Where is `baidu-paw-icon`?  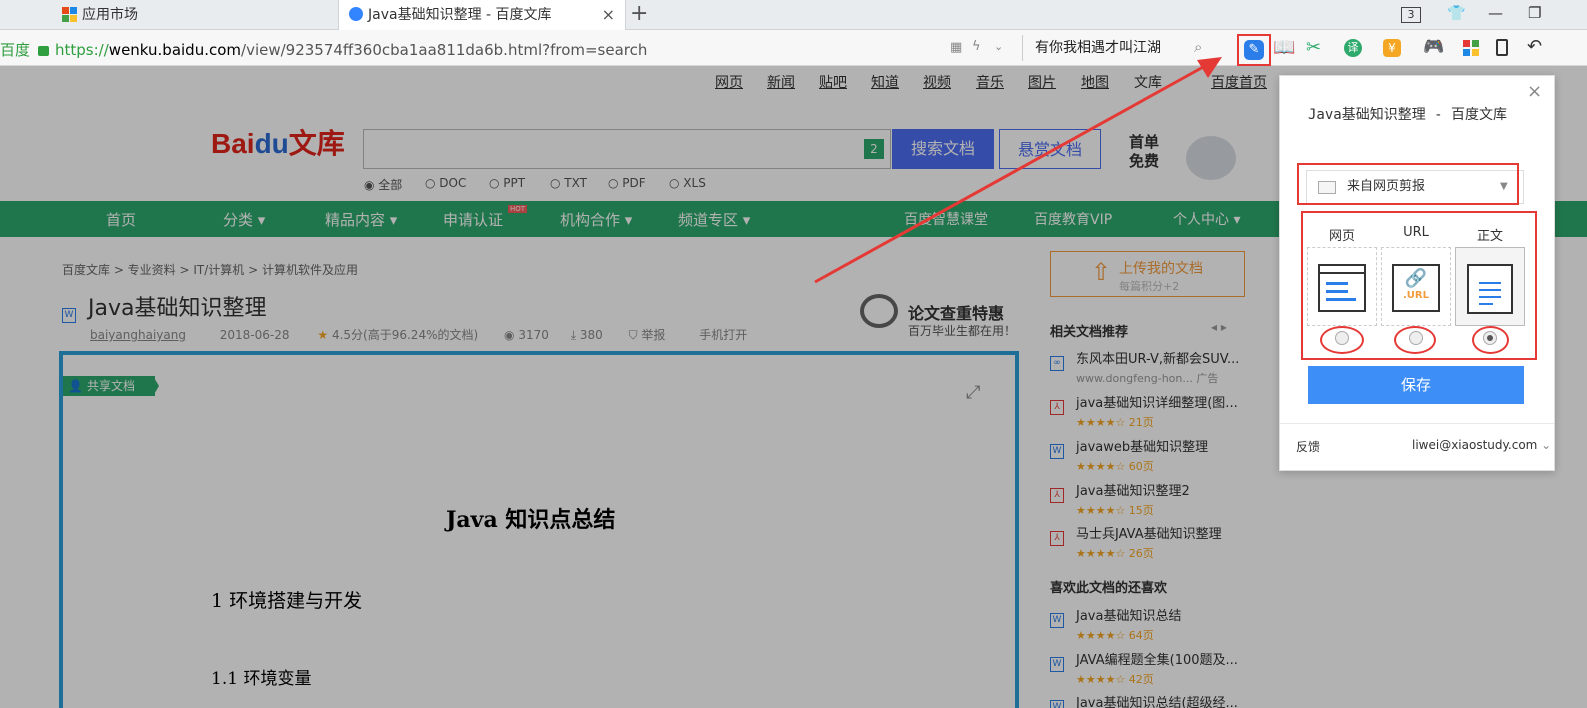 baidu-paw-icon is located at coordinates (356, 14).